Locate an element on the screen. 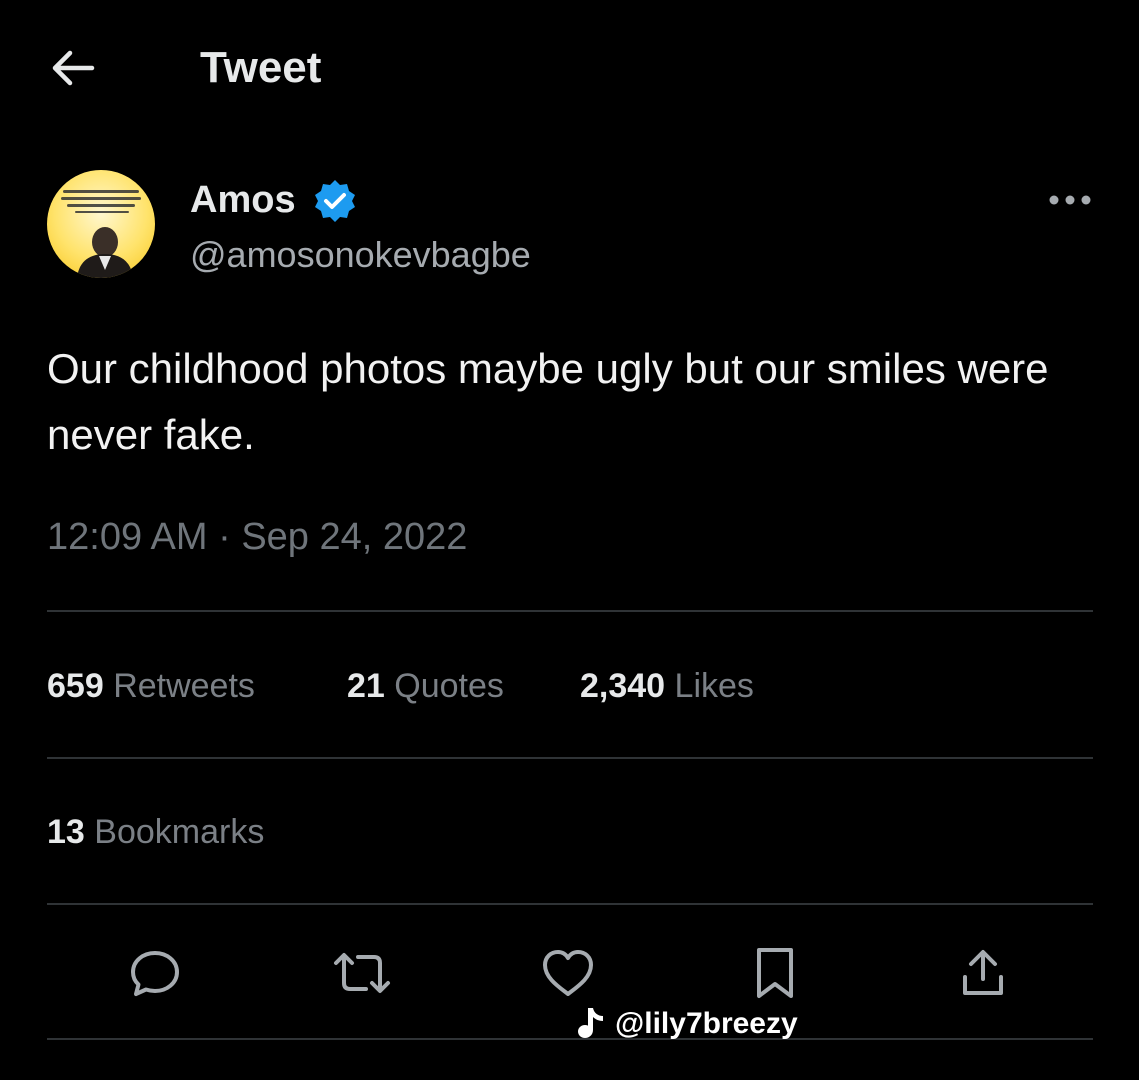 The height and width of the screenshot is (1080, 1139). more-horizontal-icon is located at coordinates (1070, 200).